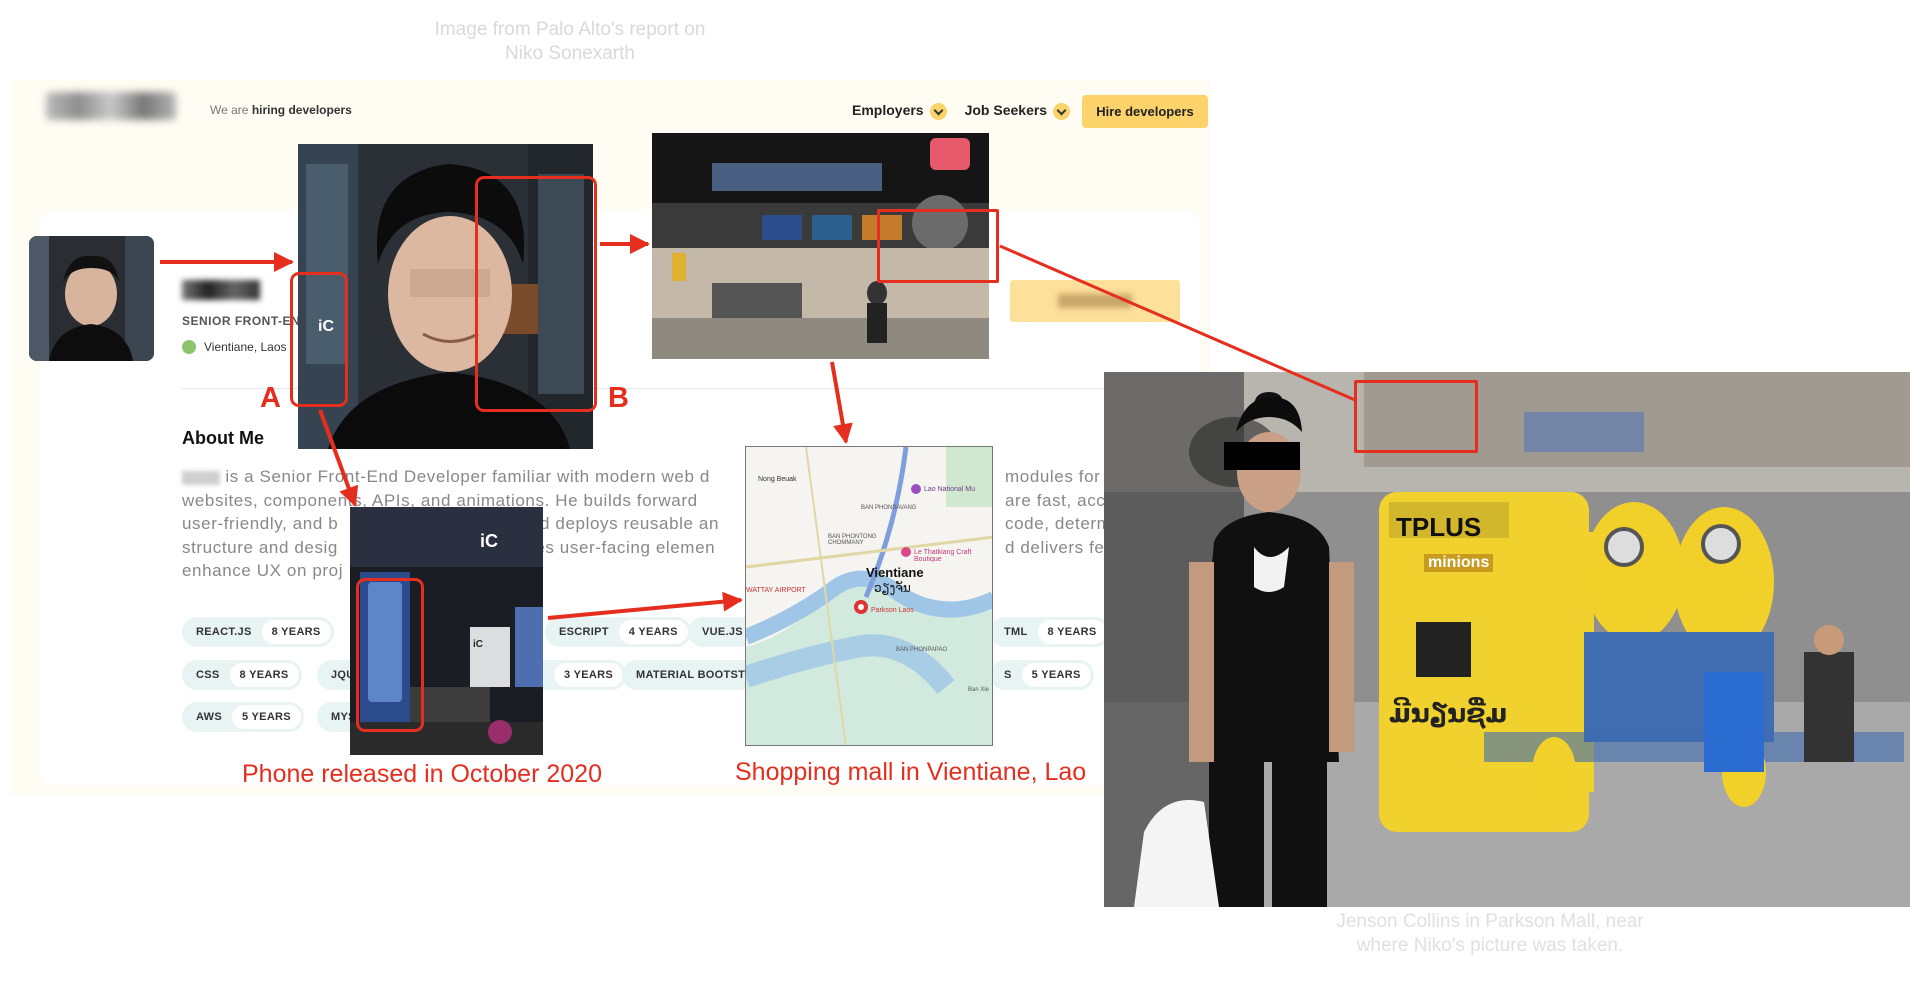 This screenshot has height=990, width=1910. Describe the element at coordinates (1042, 675) in the screenshot. I see `skill-chip: S5 YEARS` at that location.